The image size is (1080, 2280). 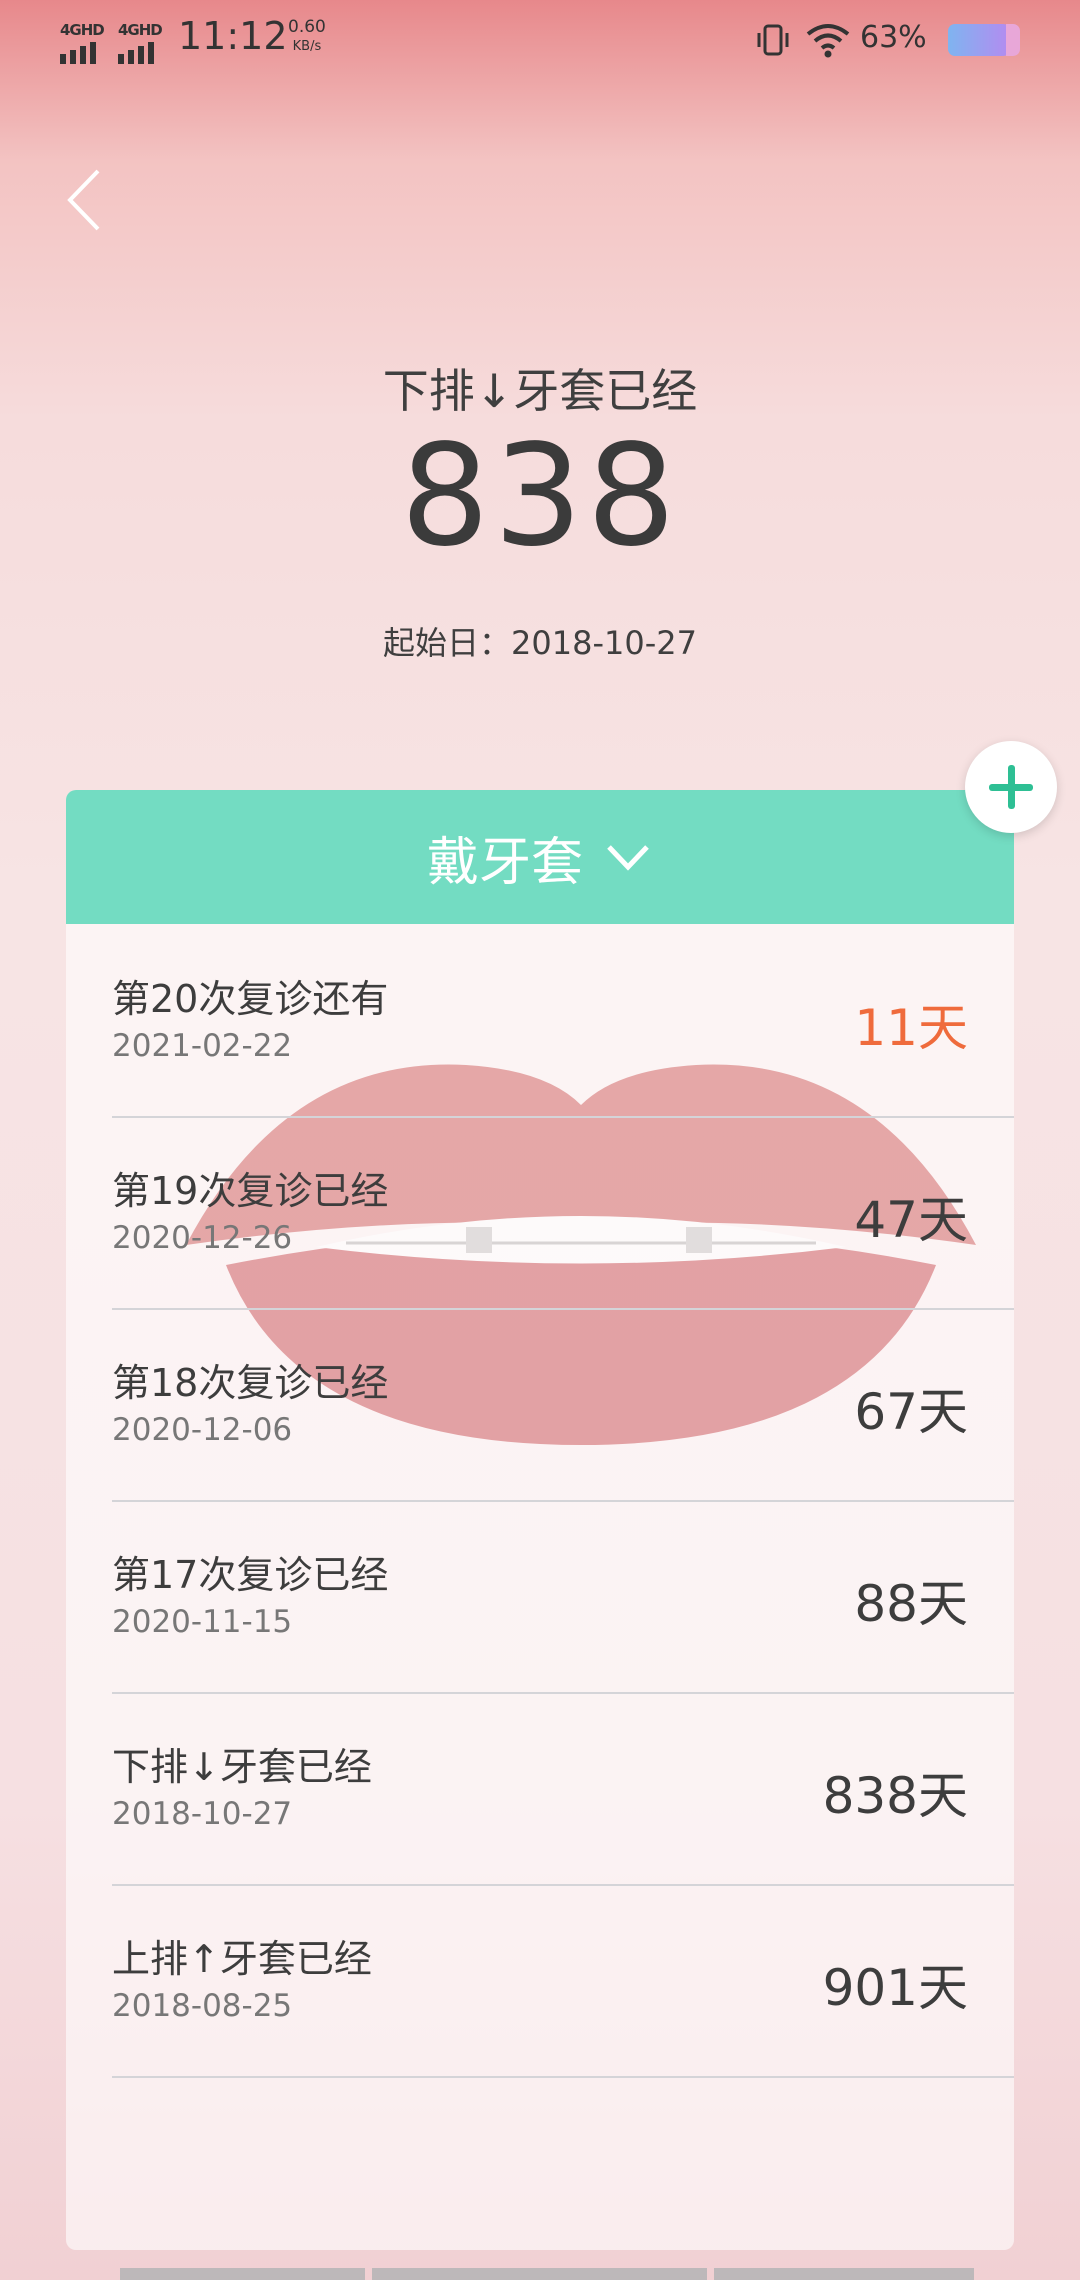 What do you see at coordinates (82, 30) in the screenshot?
I see `network-label: 4GHD` at bounding box center [82, 30].